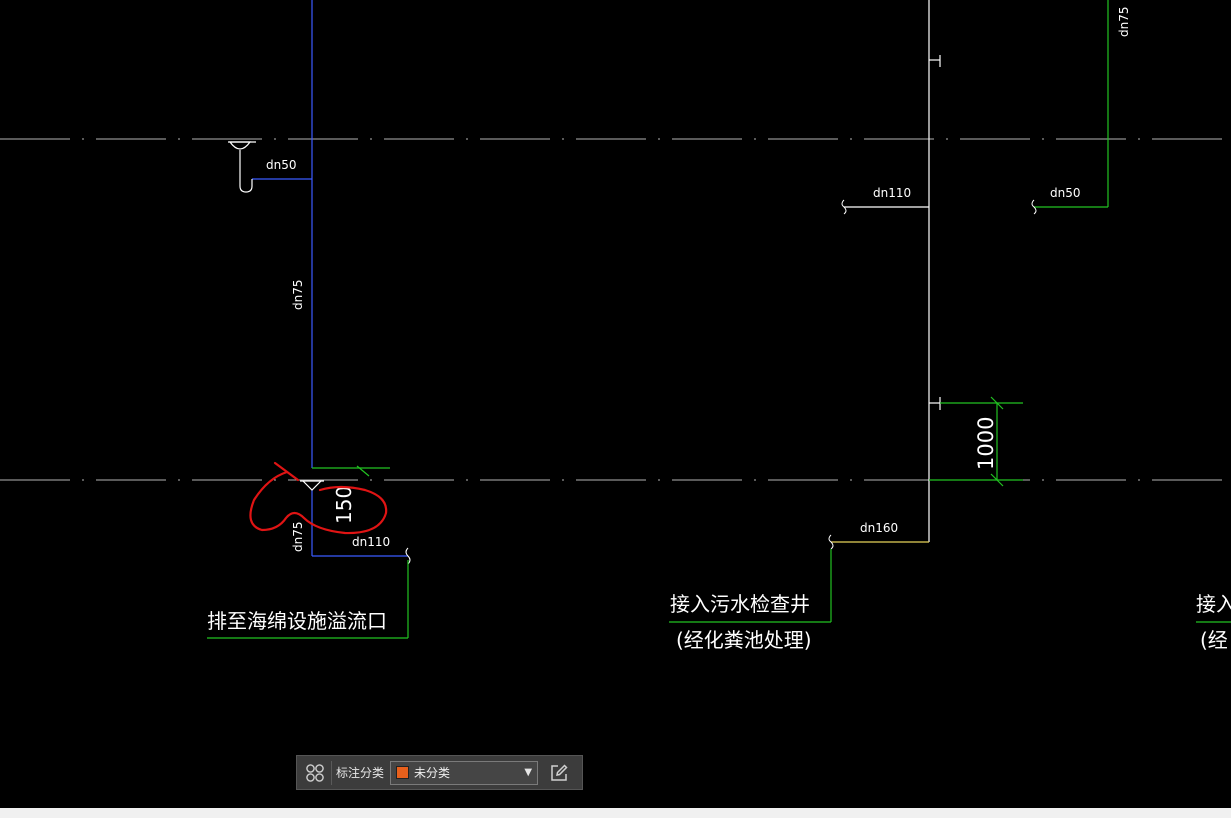  What do you see at coordinates (331, 772) in the screenshot?
I see `toolbar-divider` at bounding box center [331, 772].